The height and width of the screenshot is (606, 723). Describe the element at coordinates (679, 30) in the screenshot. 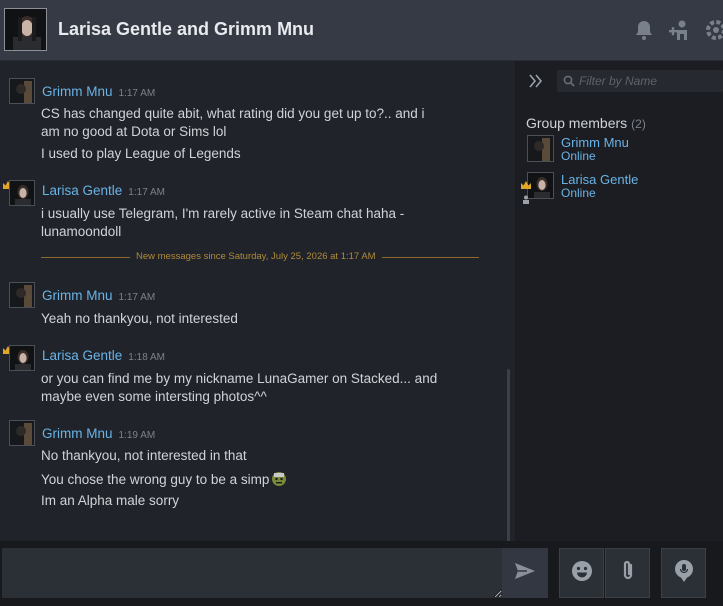

I see `add-friend-icon` at that location.